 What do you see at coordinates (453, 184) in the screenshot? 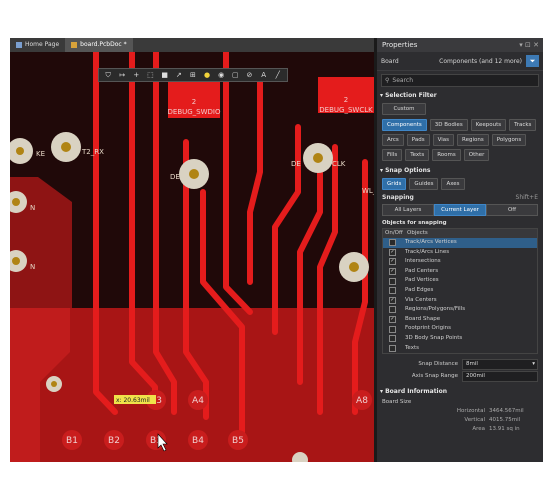
I see `snap-tab-axes: Axes` at bounding box center [453, 184].